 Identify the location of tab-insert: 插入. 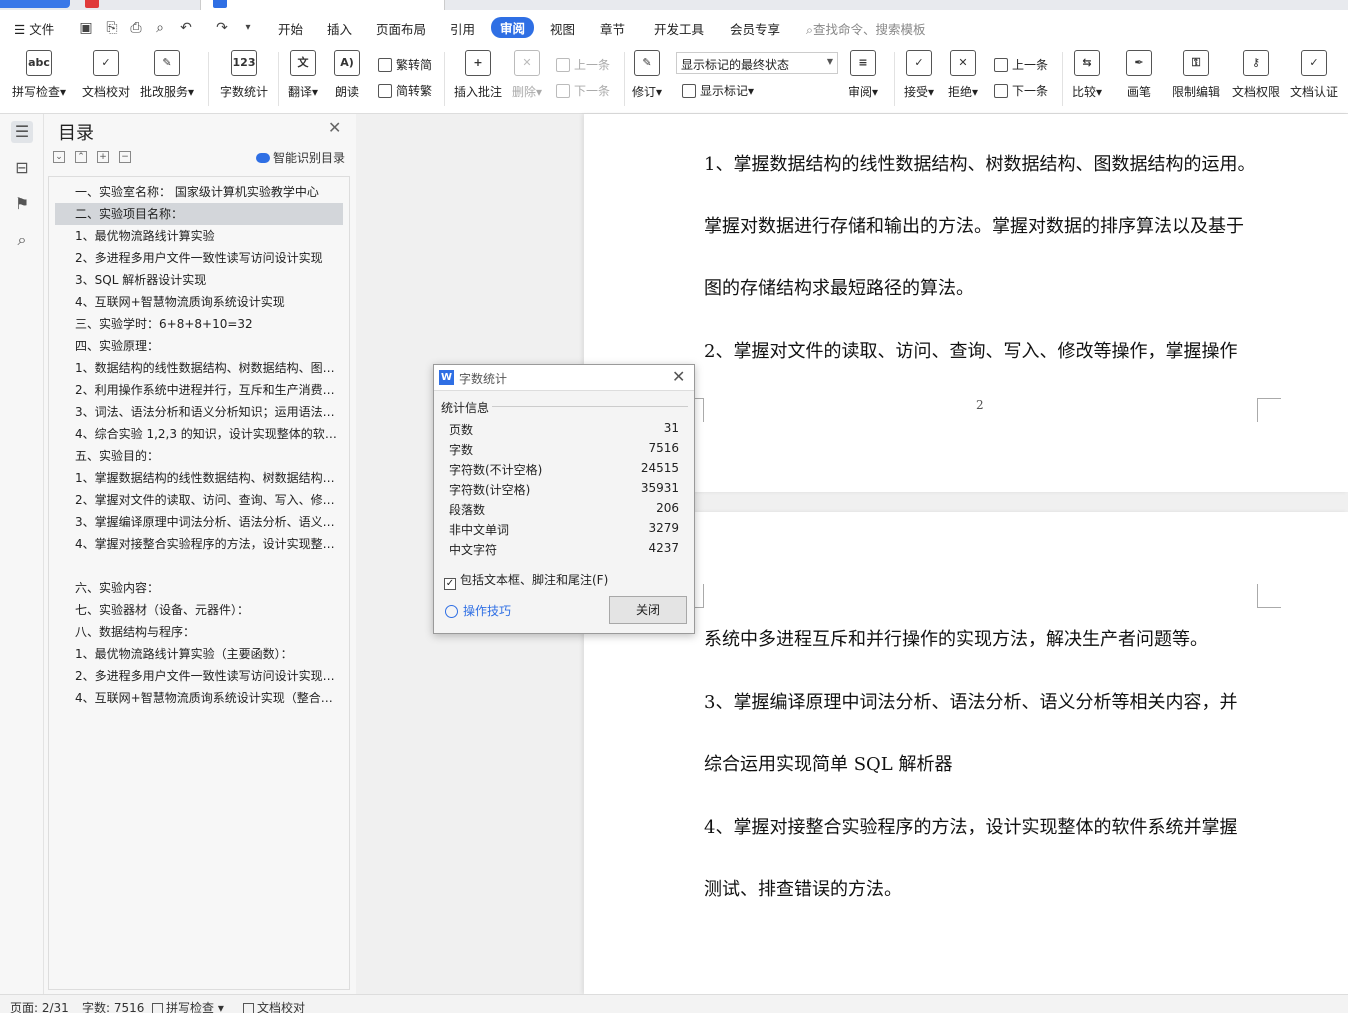
(339, 28).